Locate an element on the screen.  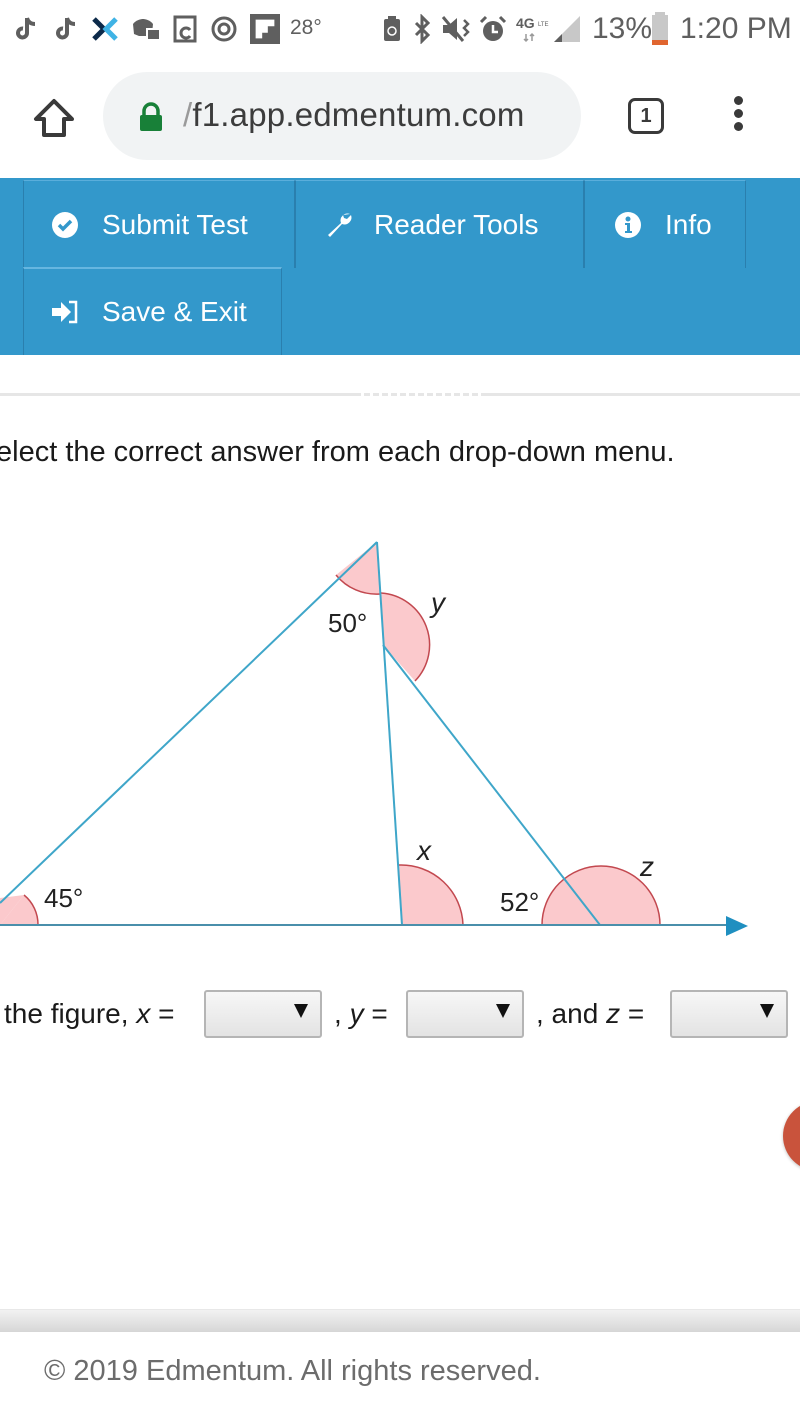
lock-icon is located at coordinates (151, 116).